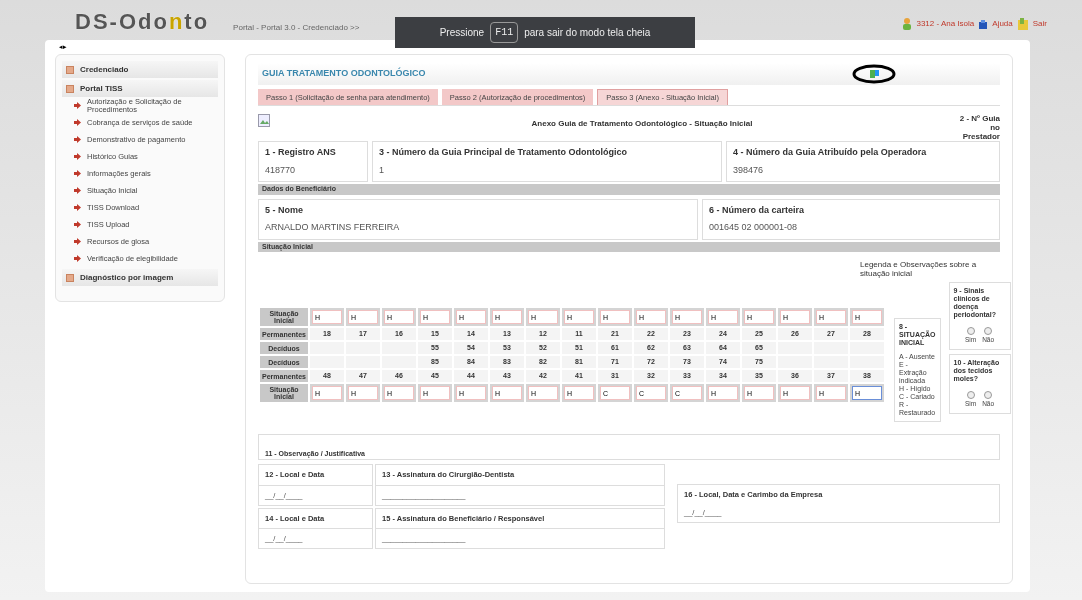 The width and height of the screenshot is (1082, 600). I want to click on user-icon, so click(907, 24).